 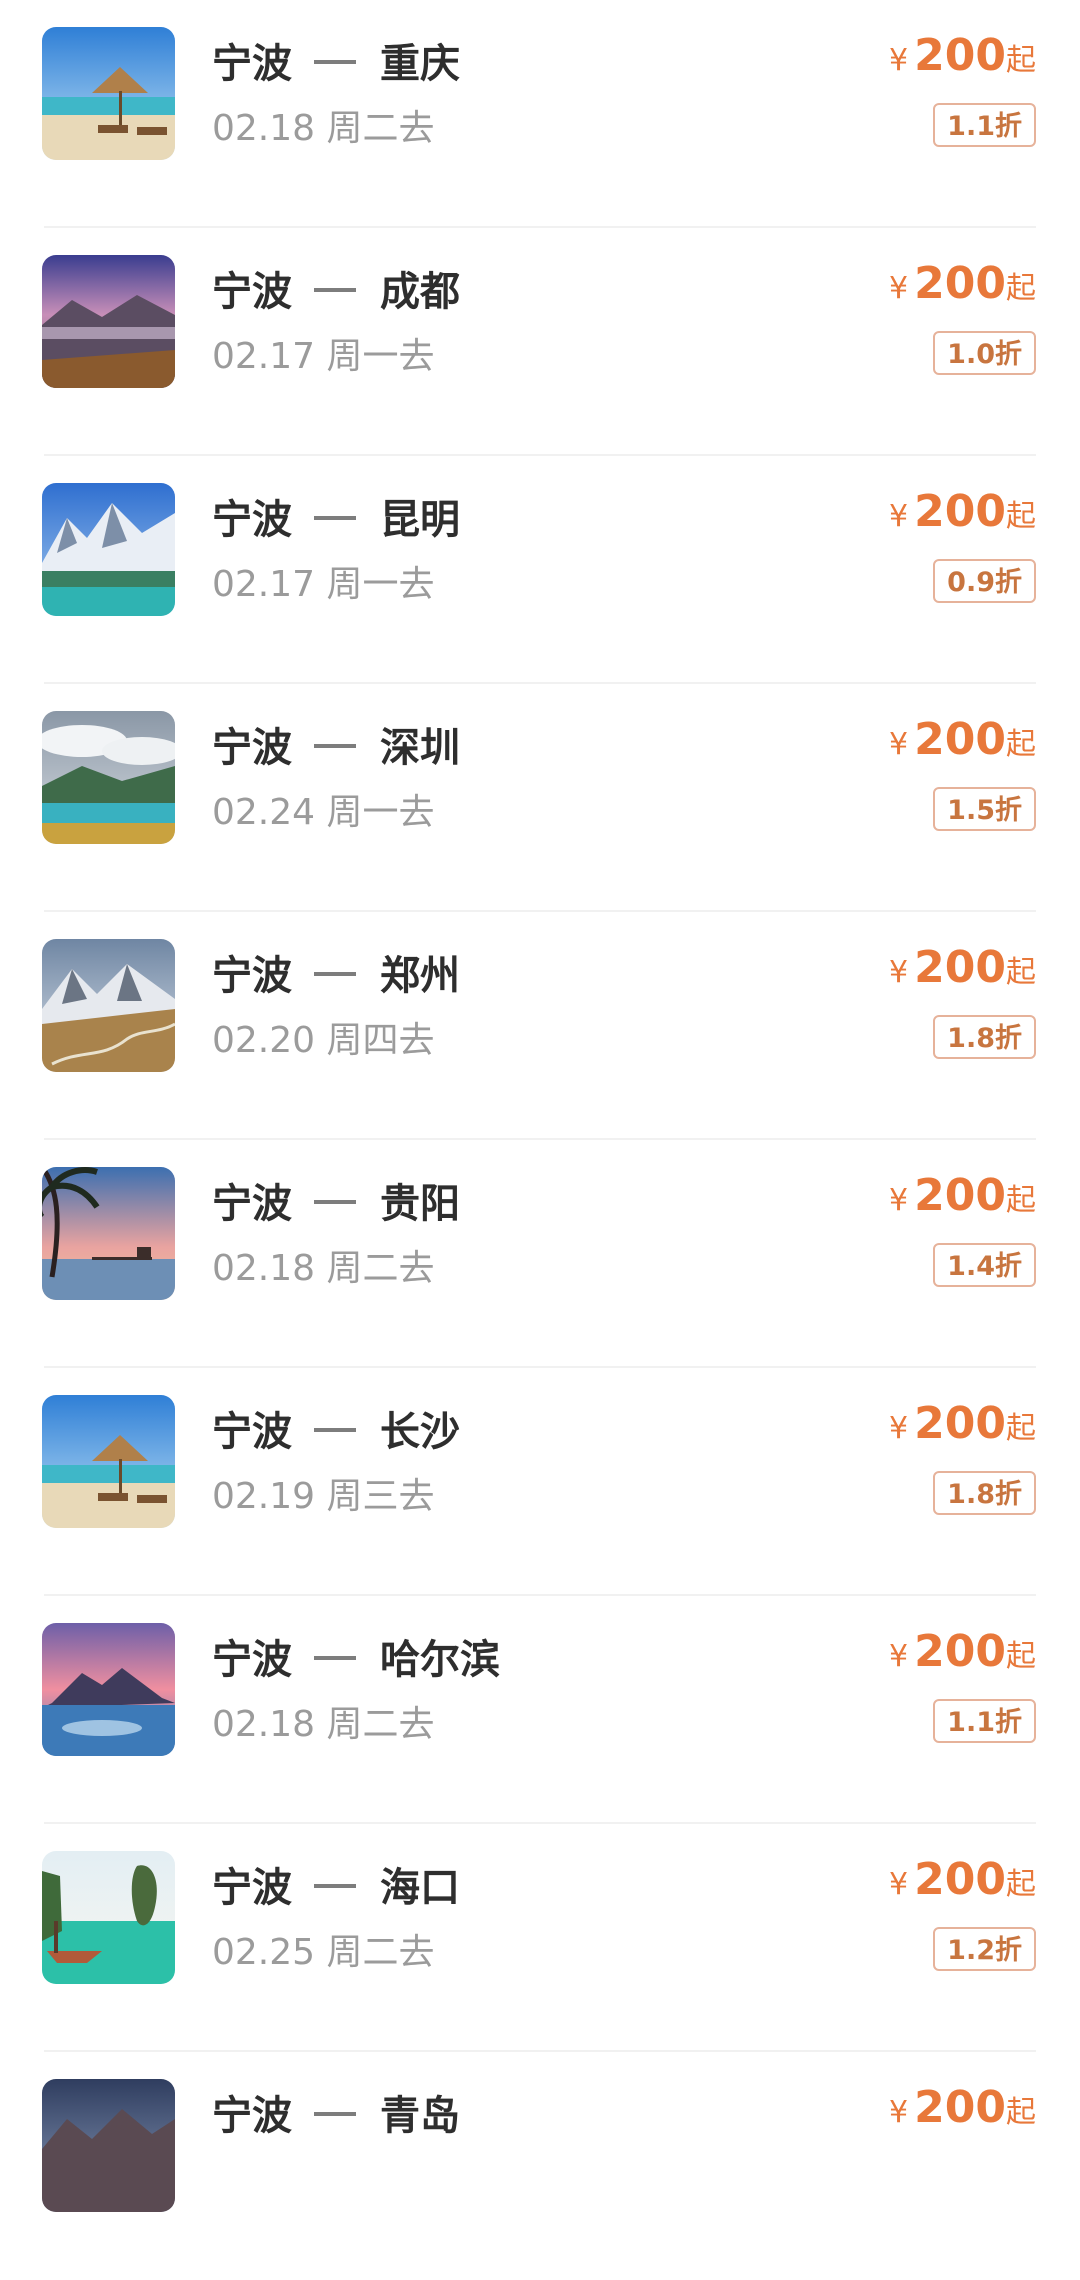 I want to click on discount-badge: 1.1折, so click(x=984, y=125).